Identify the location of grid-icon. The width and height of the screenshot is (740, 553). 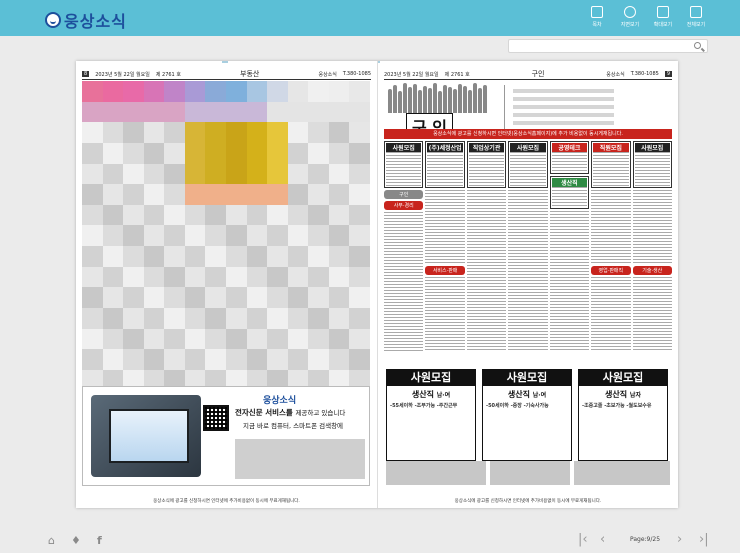
(696, 12).